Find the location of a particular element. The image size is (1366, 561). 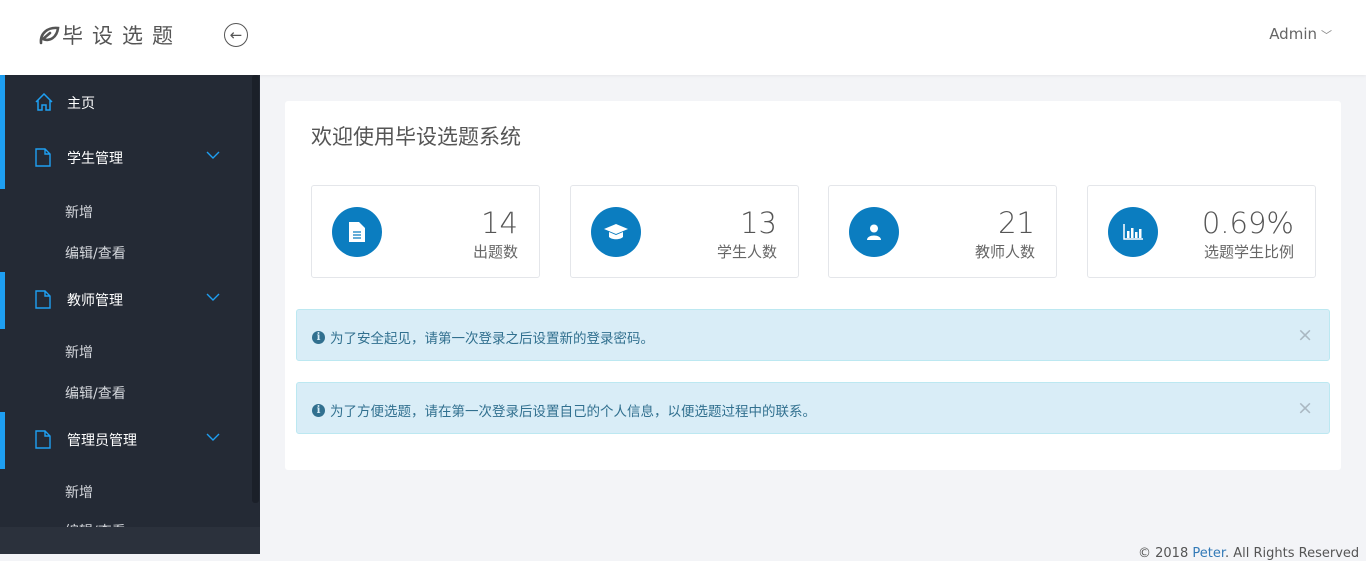

logo: 毕设选题 is located at coordinates (110, 35).